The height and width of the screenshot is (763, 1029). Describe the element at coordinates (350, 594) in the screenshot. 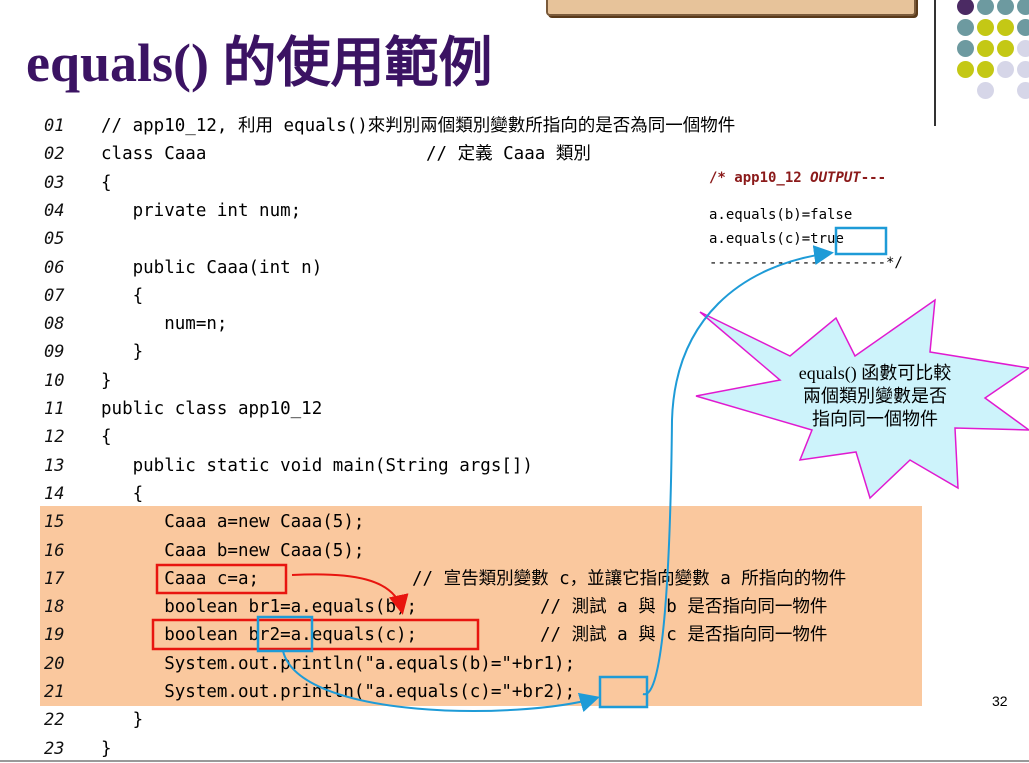

I see `red-arrow` at that location.